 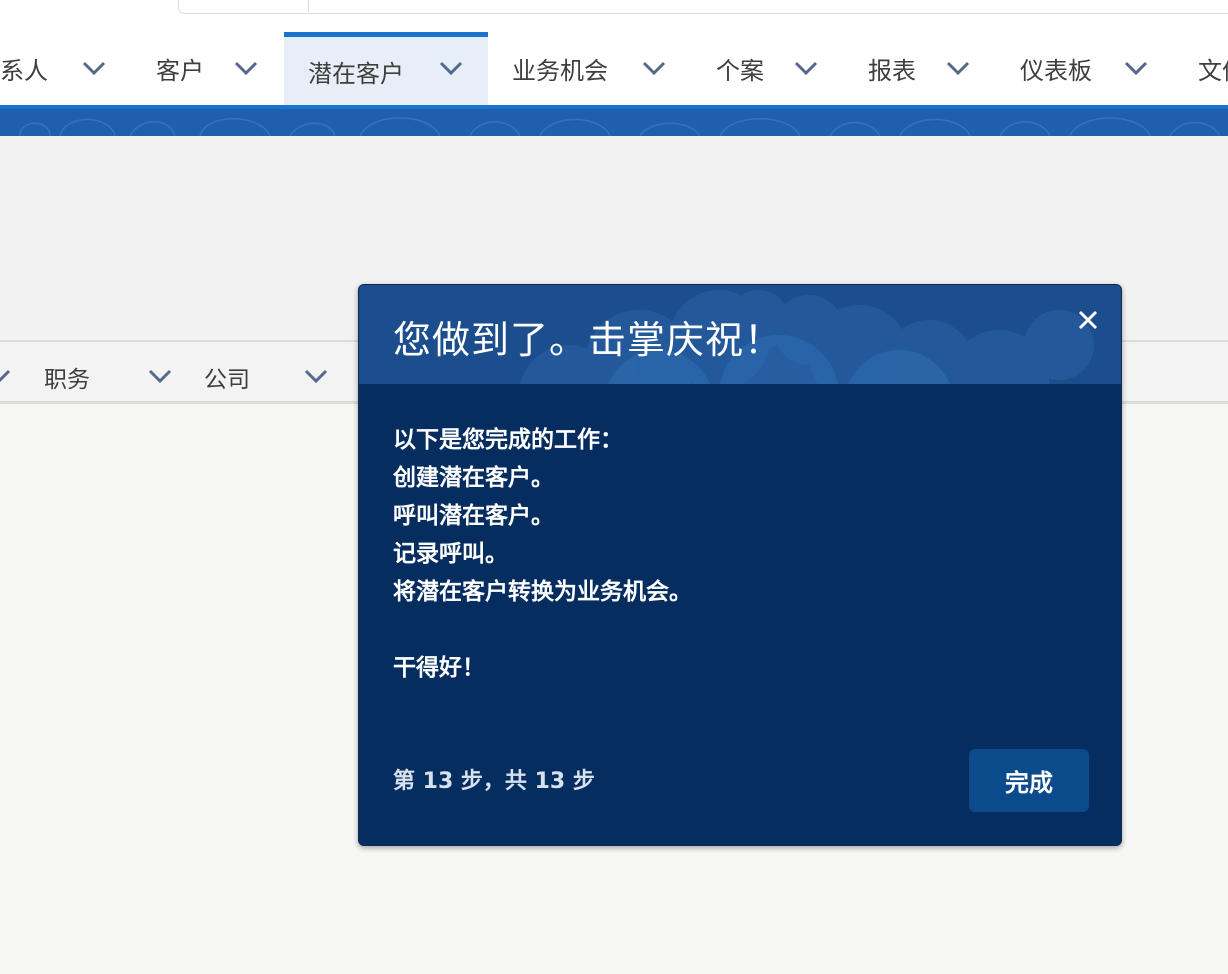 I want to click on popup-spacer, so click(x=733, y=630).